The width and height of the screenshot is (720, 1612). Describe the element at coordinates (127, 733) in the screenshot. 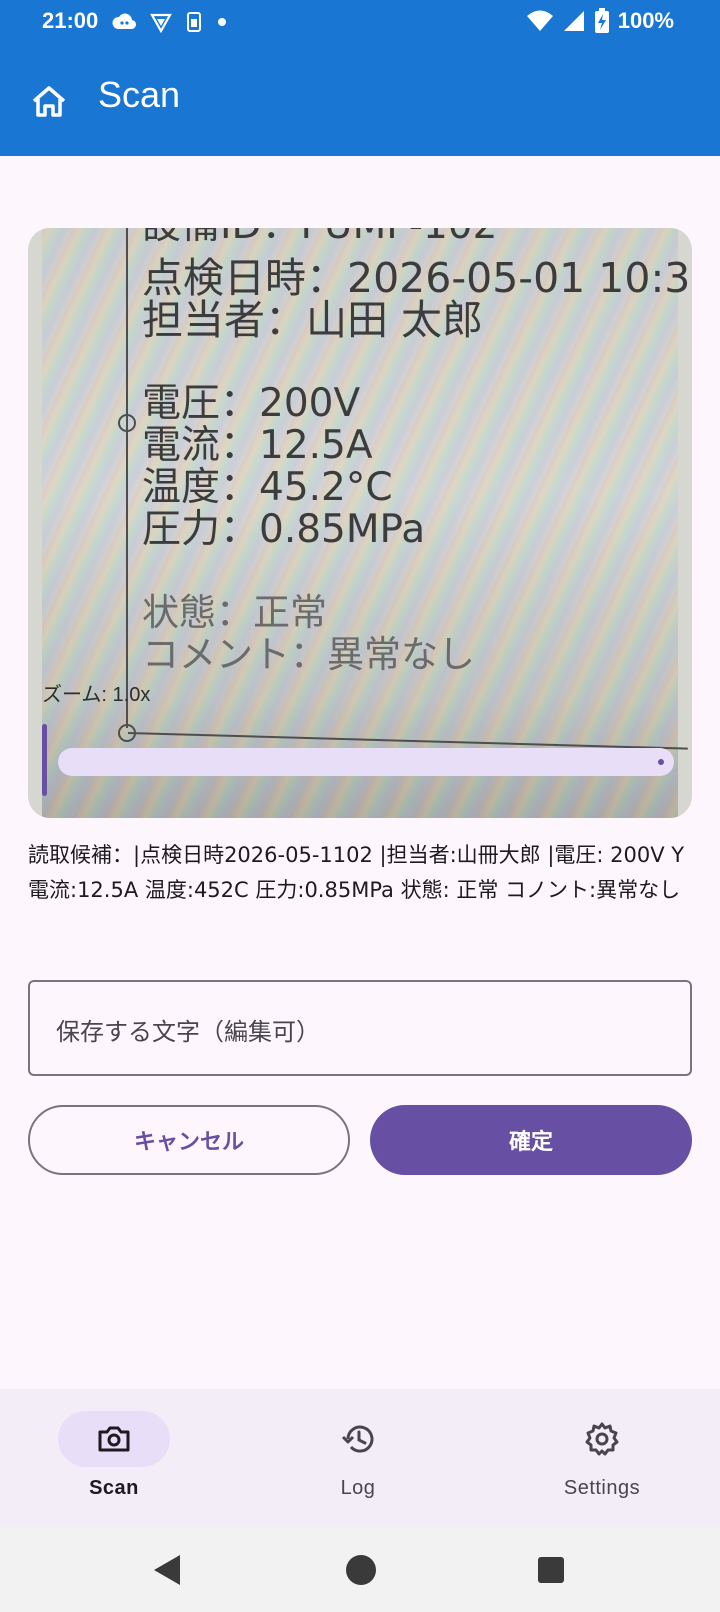

I see `sheet-hole-bottom` at that location.